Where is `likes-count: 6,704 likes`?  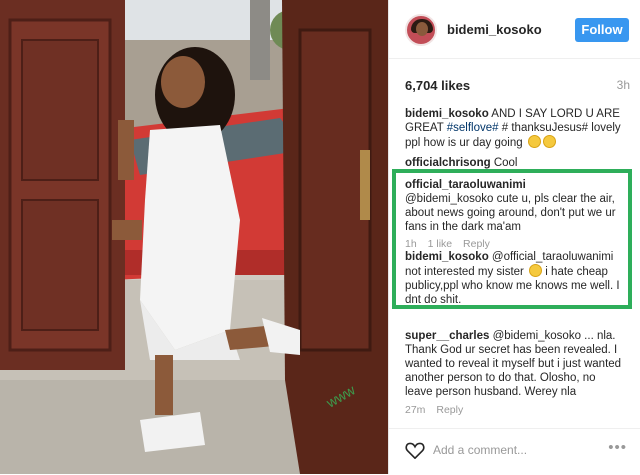 likes-count: 6,704 likes is located at coordinates (437, 85).